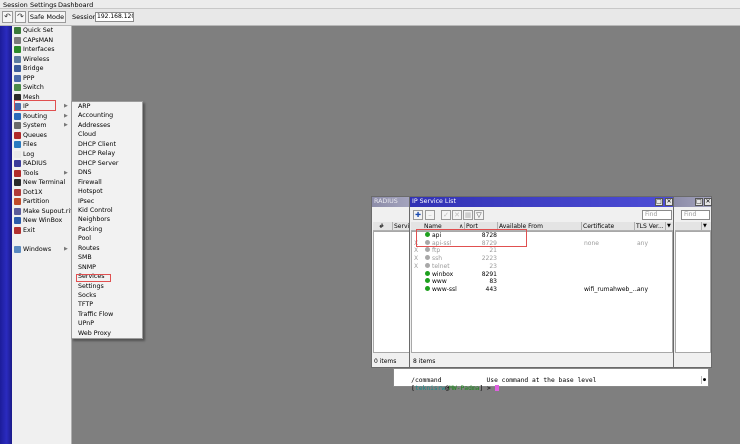 This screenshot has width=740, height=444. I want to click on submenu-item-pool: Pool, so click(84, 238).